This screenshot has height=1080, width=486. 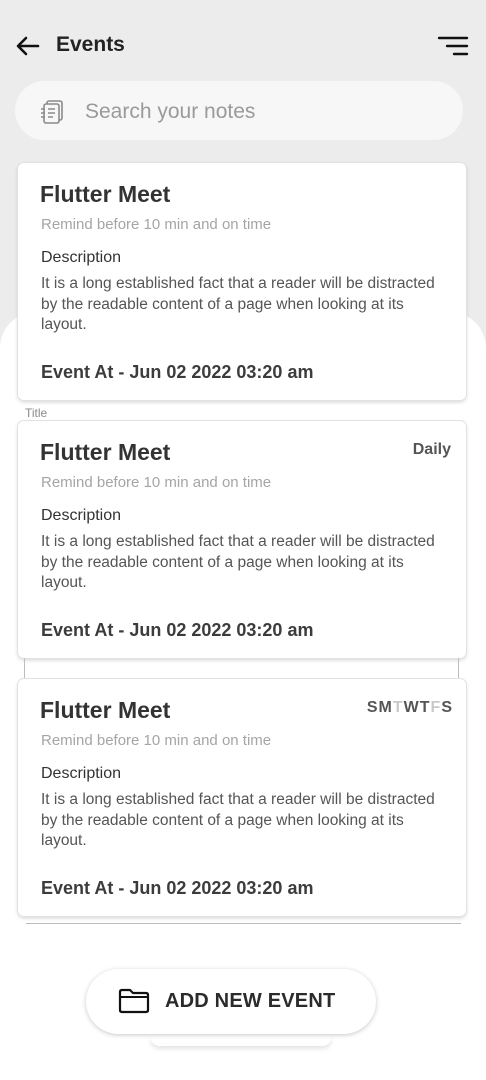 I want to click on button-shadow, so click(x=241, y=1041).